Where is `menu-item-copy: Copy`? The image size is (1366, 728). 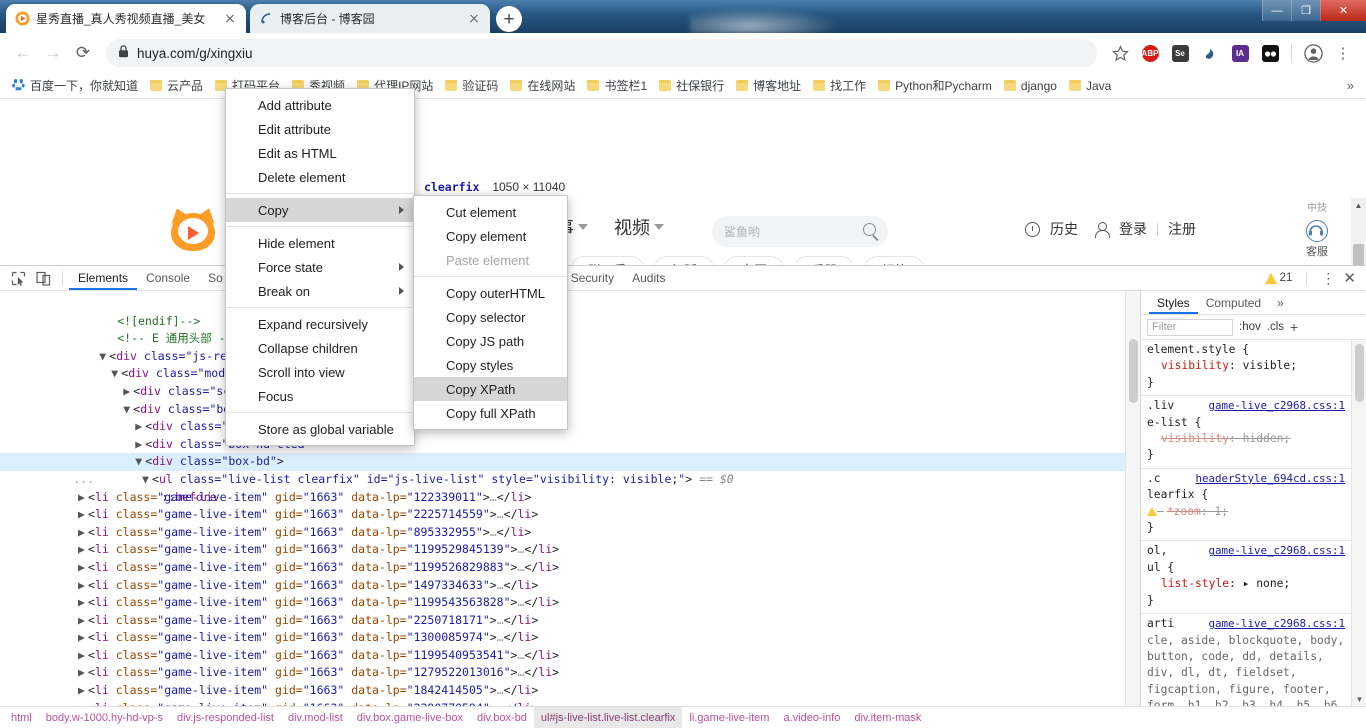
menu-item-copy: Copy is located at coordinates (320, 210).